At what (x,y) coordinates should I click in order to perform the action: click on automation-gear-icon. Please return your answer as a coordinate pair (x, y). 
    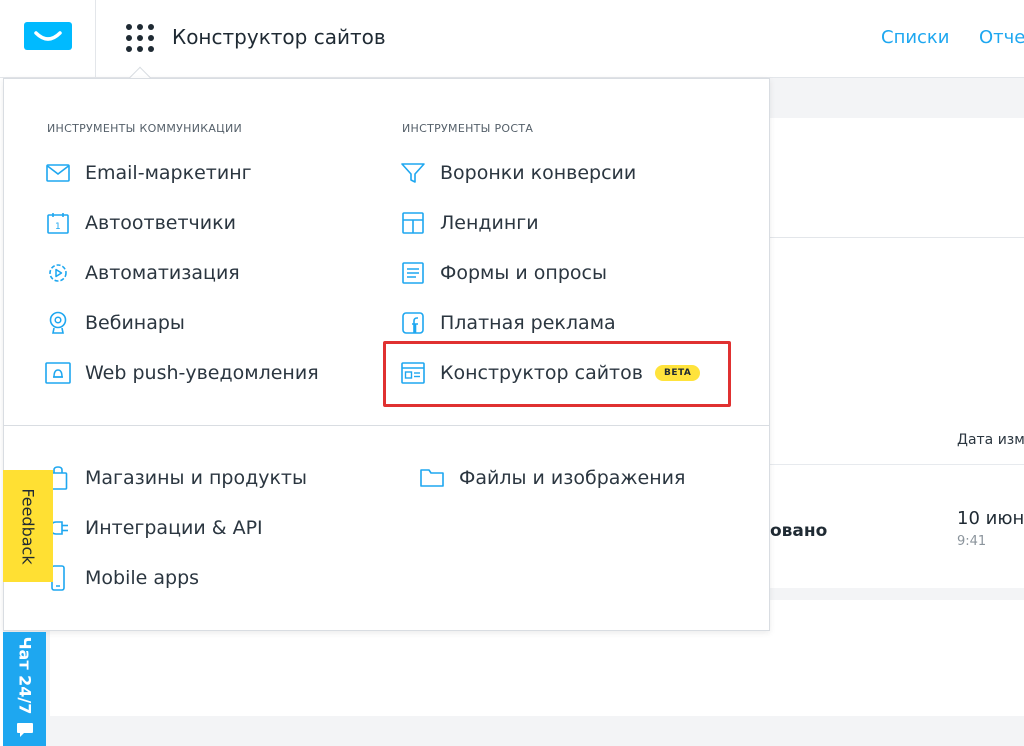
    Looking at the image, I should click on (58, 273).